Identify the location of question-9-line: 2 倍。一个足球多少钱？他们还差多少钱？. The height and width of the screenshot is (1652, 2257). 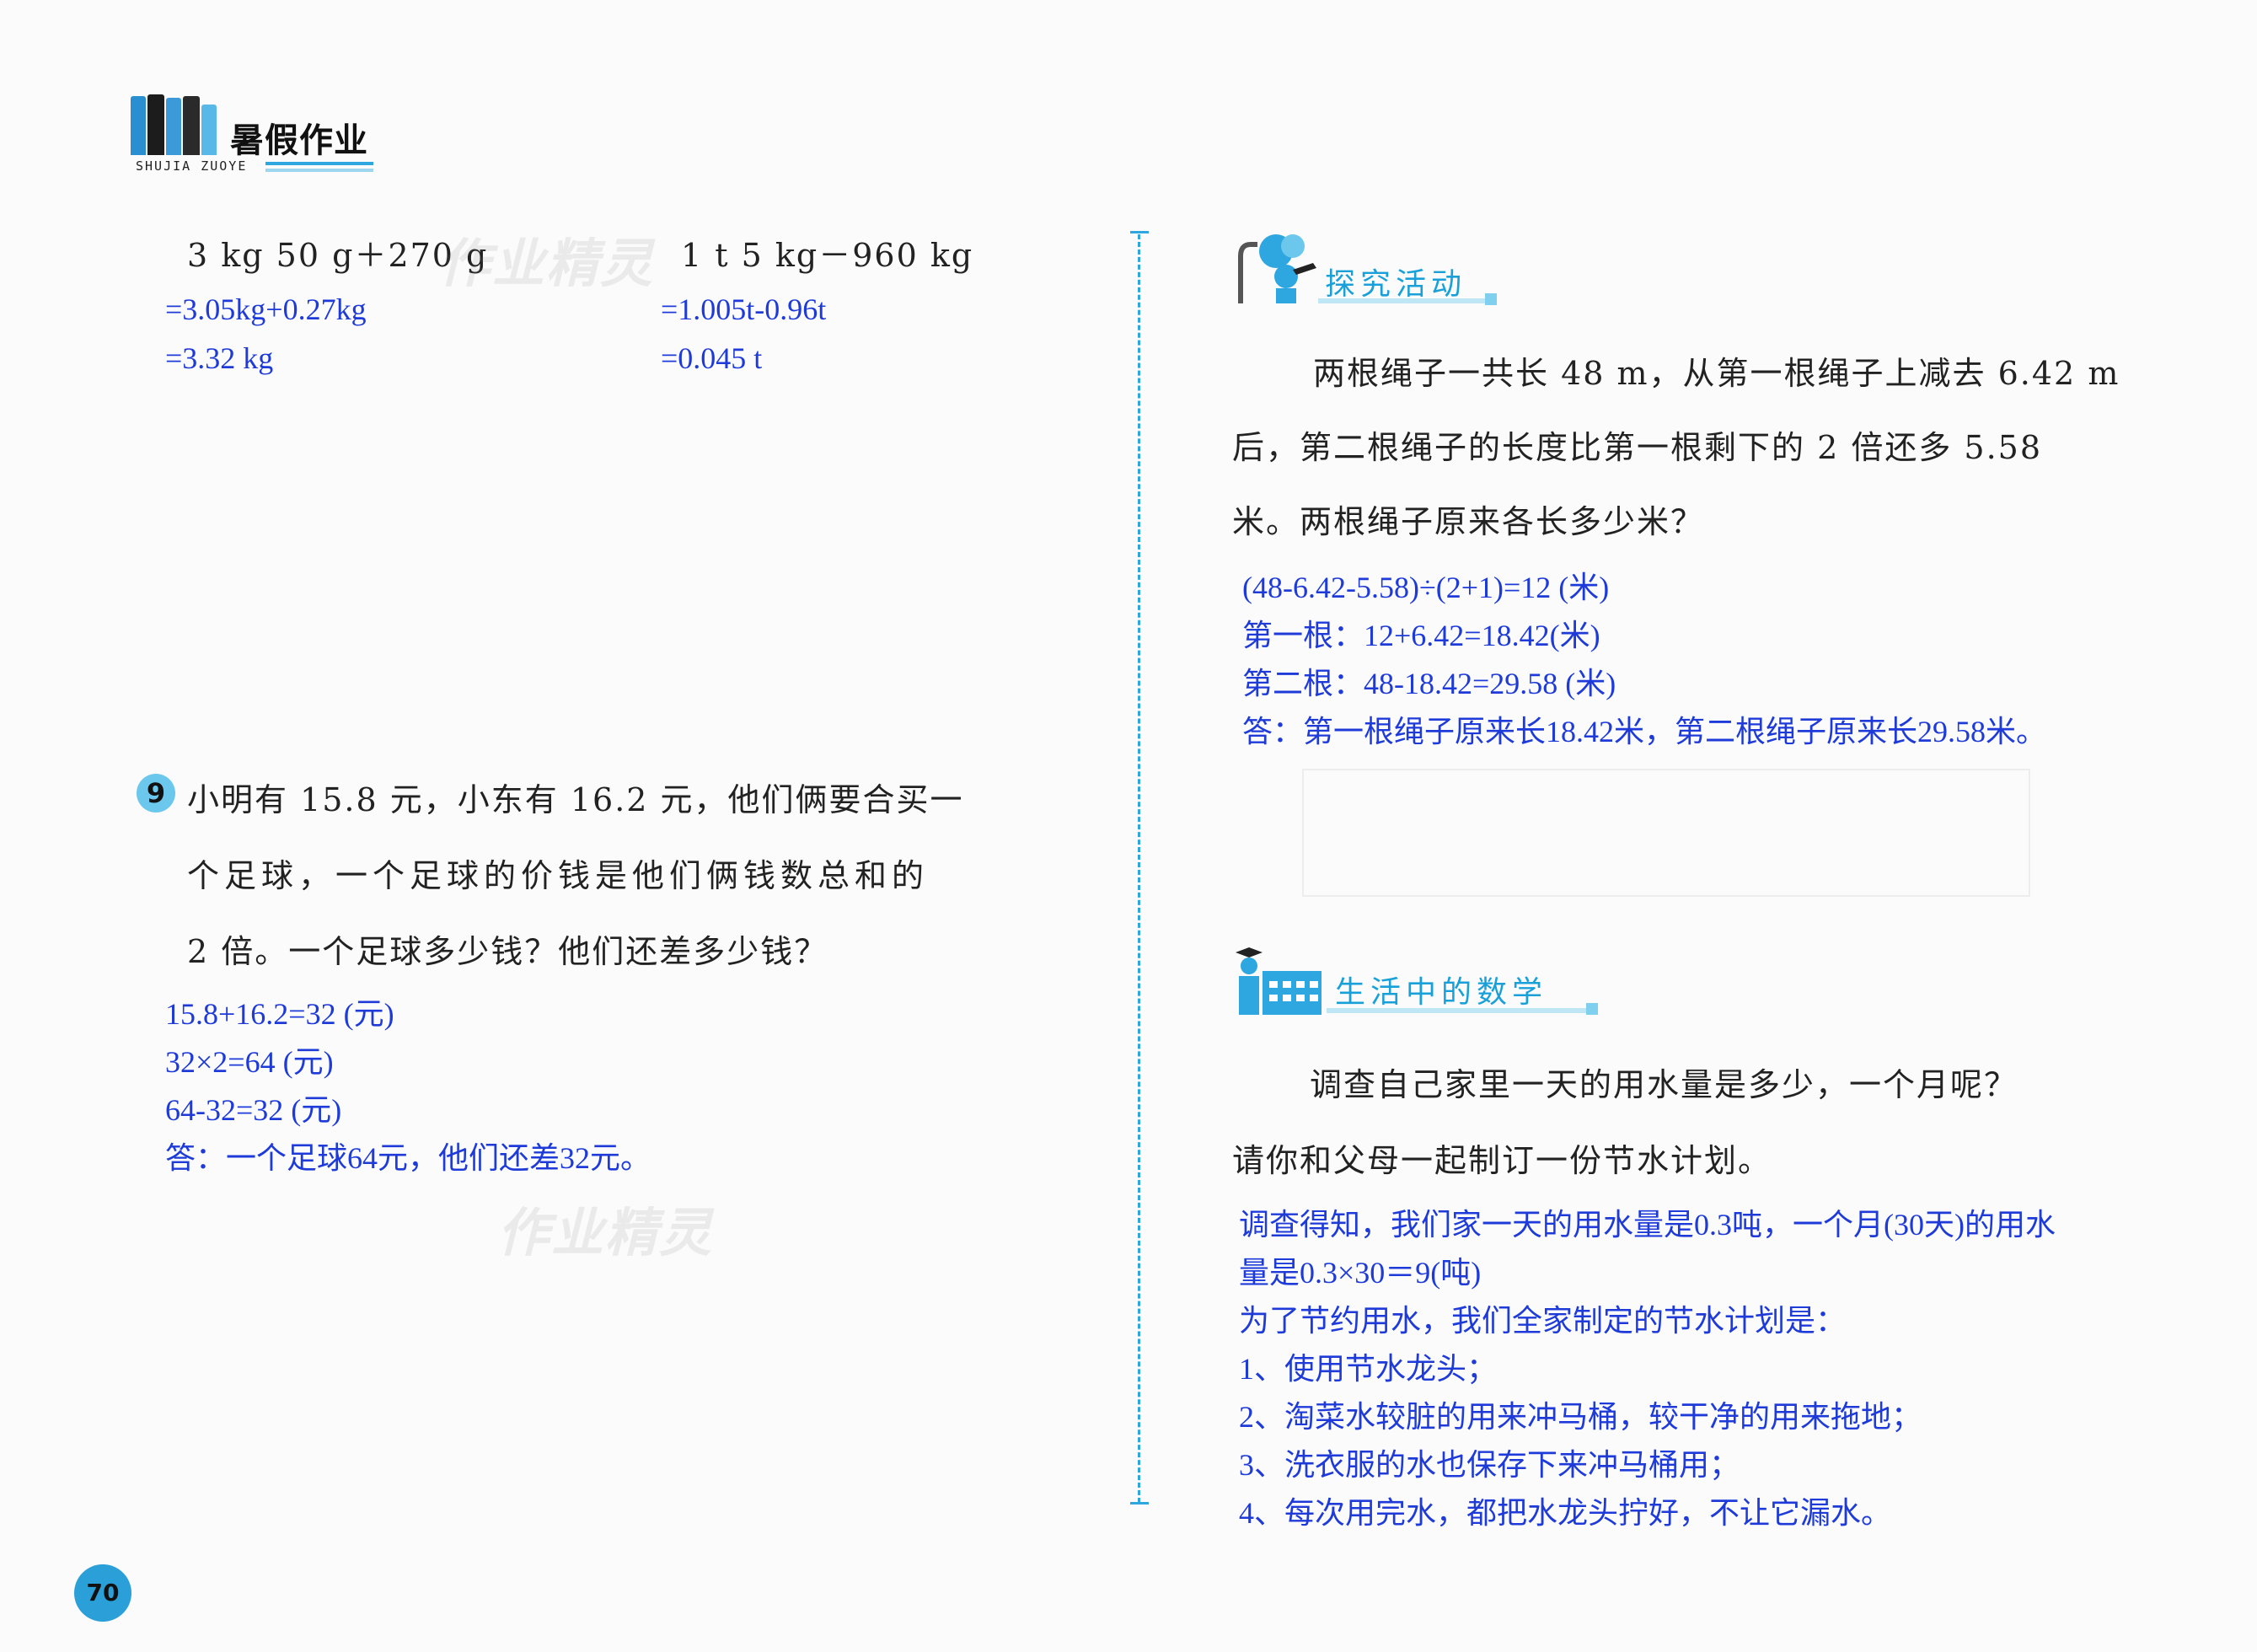
(507, 951).